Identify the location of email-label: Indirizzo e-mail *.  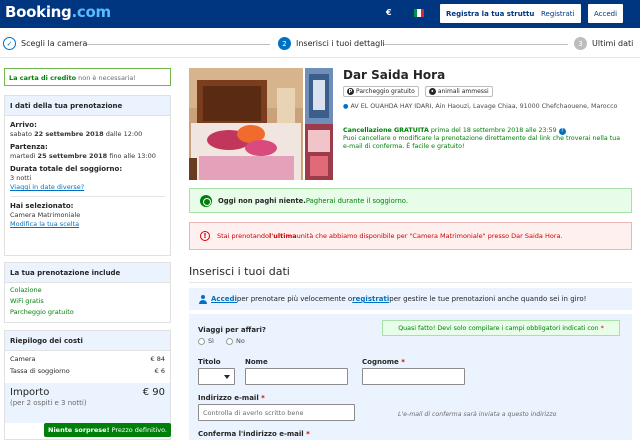
(231, 398).